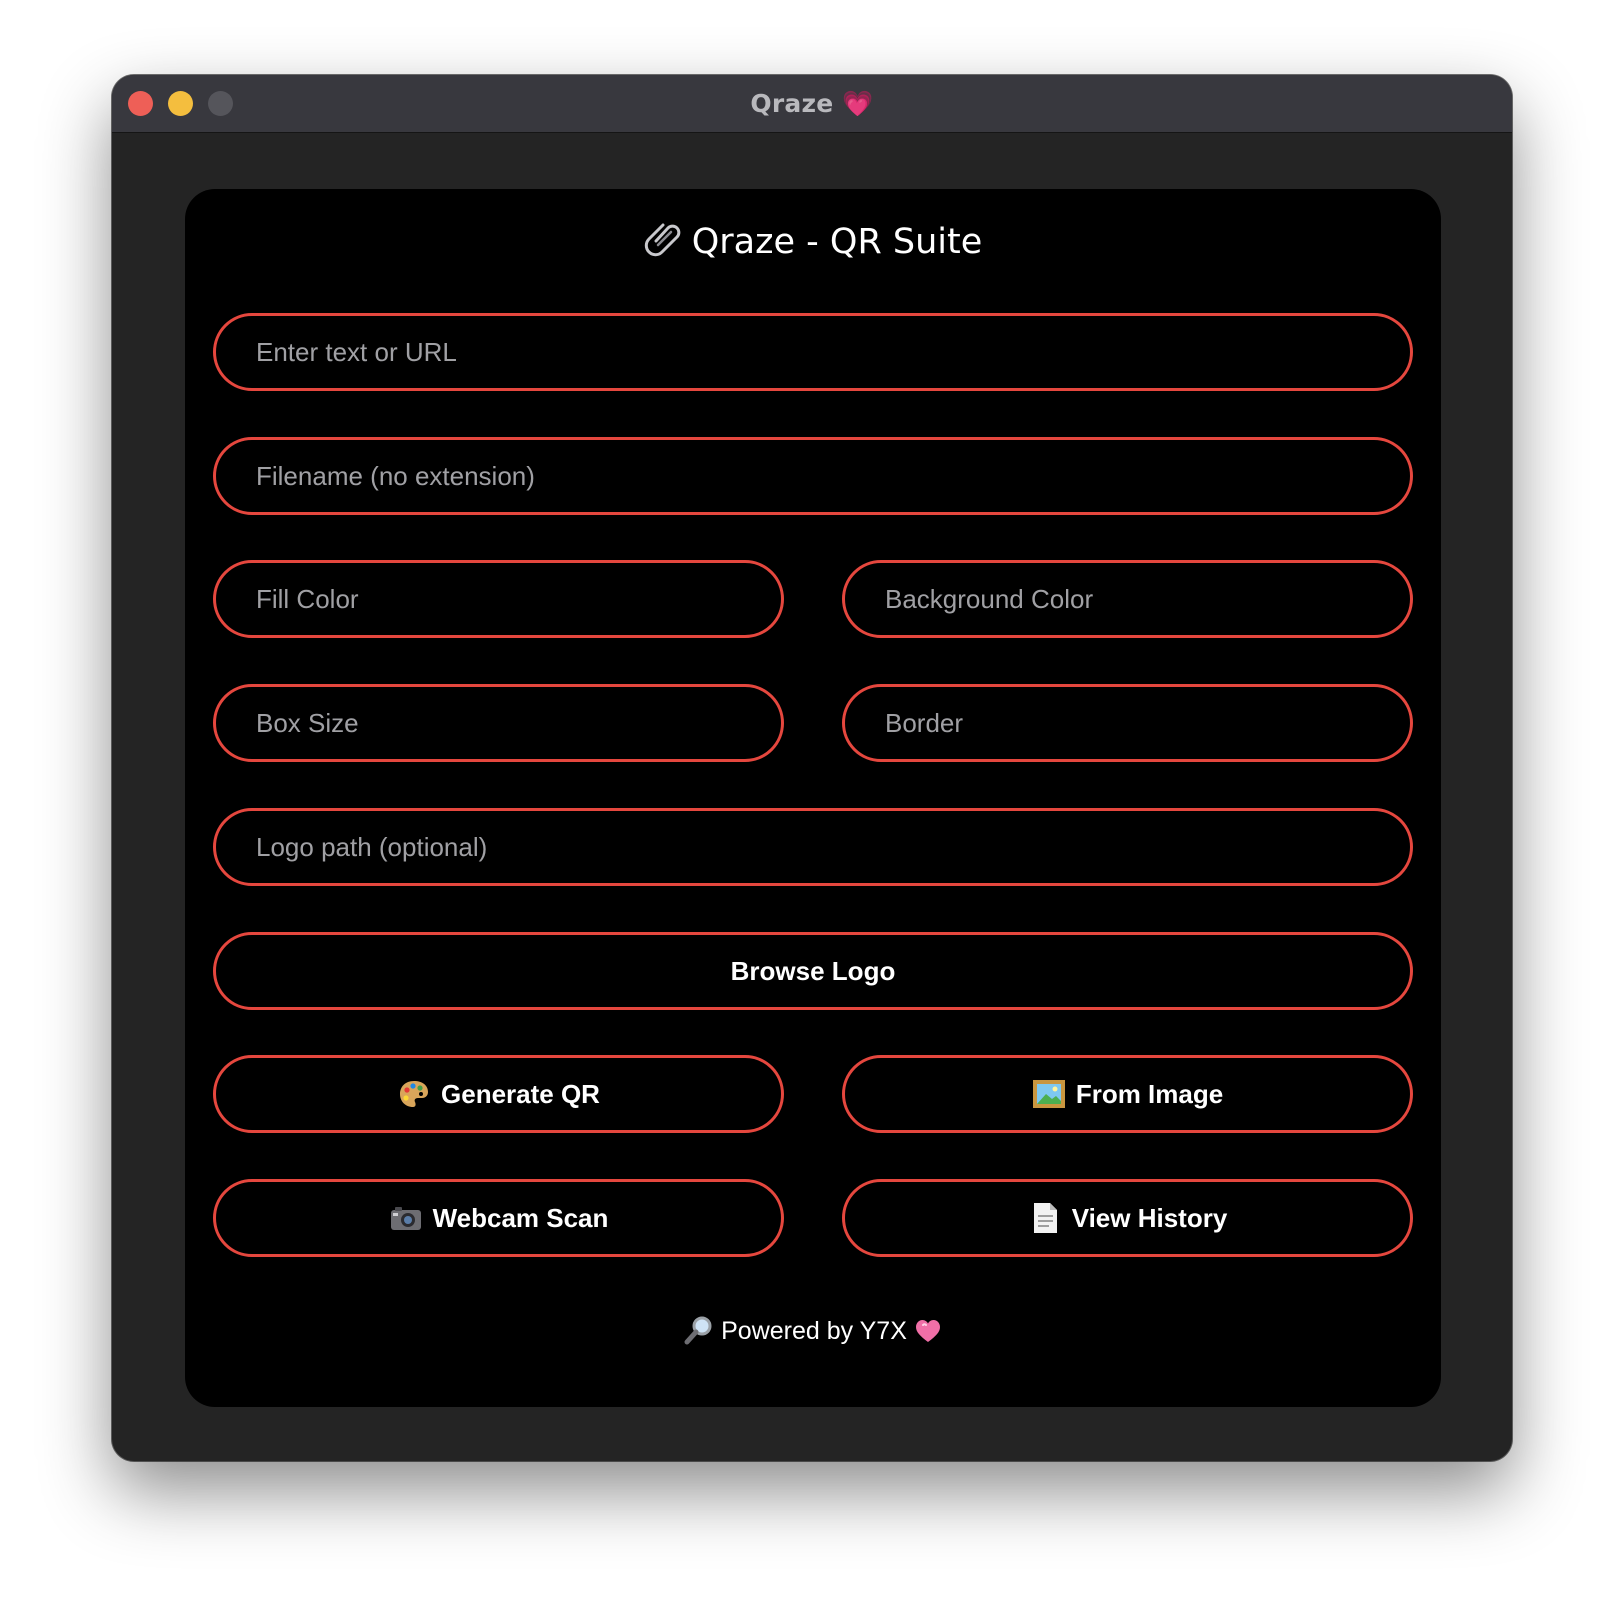  I want to click on footer: Powered by Y7X, so click(813, 1331).